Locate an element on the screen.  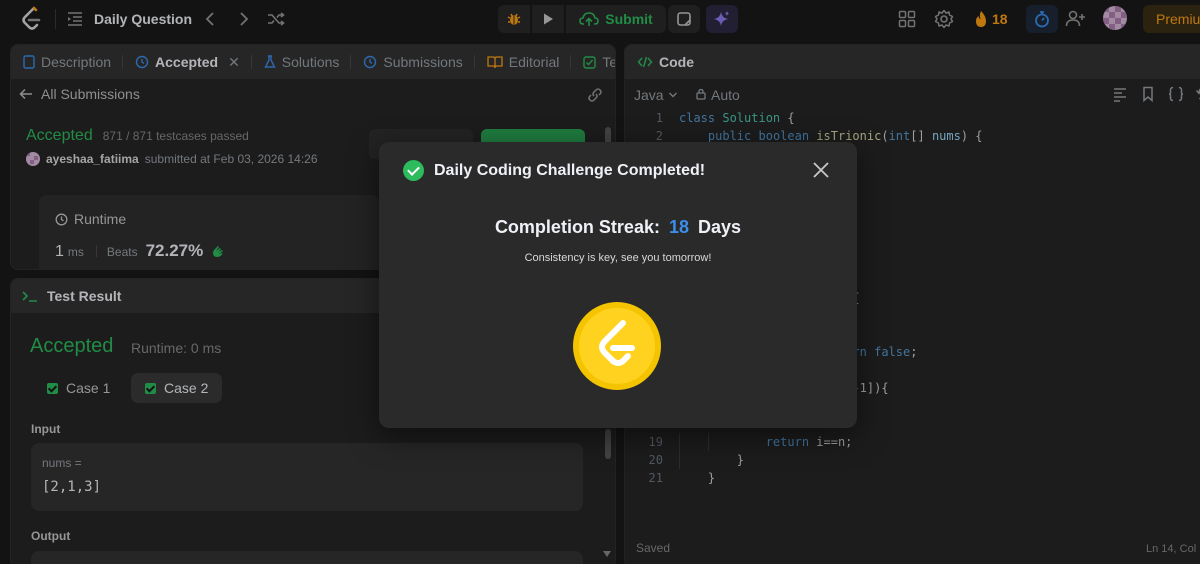
close-icon is located at coordinates (821, 170).